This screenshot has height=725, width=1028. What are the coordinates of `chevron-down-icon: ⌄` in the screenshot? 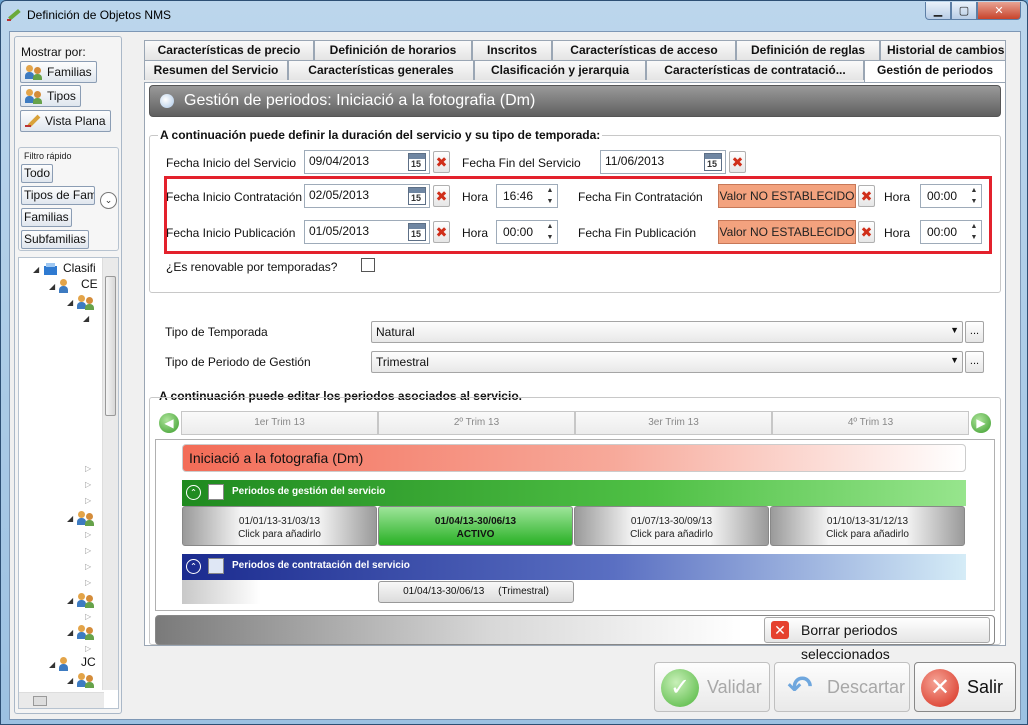 It's located at (108, 200).